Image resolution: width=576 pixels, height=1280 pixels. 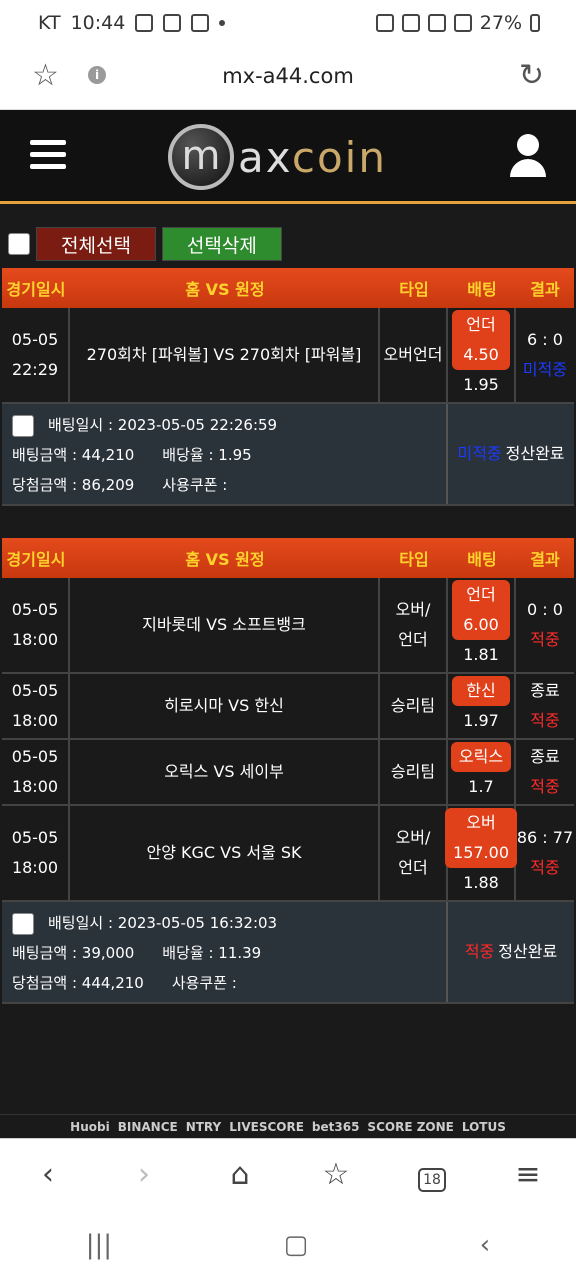 What do you see at coordinates (481, 757) in the screenshot?
I see `pick-badge: 오릭스` at bounding box center [481, 757].